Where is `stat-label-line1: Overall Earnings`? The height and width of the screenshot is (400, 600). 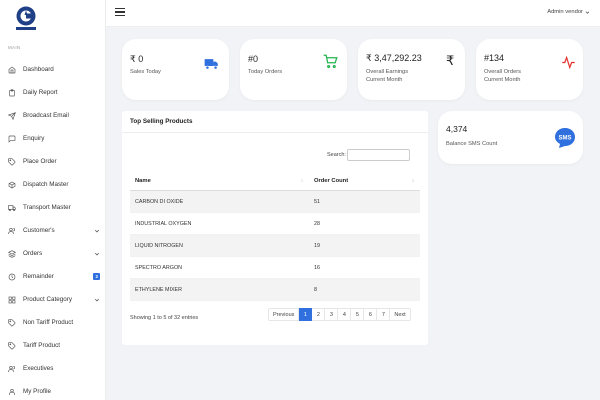
stat-label-line1: Overall Earnings is located at coordinates (387, 72).